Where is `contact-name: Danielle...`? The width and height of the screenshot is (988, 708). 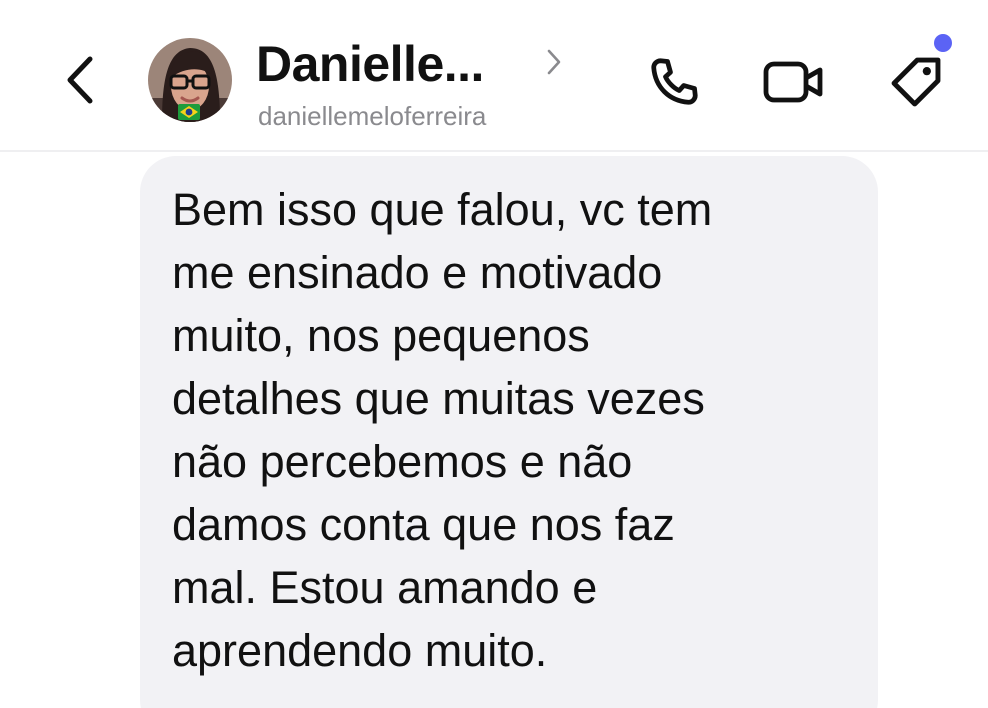 contact-name: Danielle... is located at coordinates (370, 64).